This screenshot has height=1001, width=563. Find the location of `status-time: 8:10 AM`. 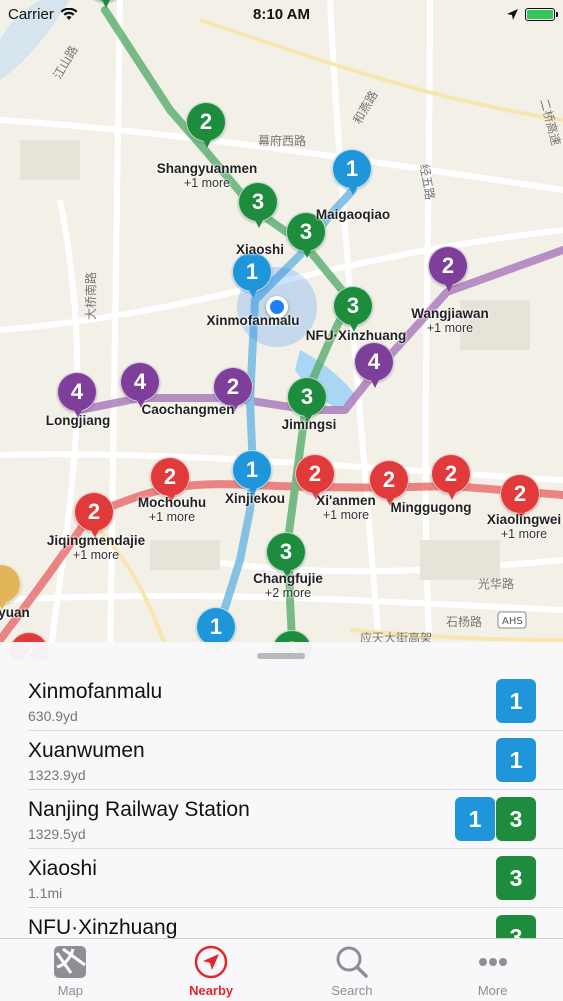

status-time: 8:10 AM is located at coordinates (281, 14).